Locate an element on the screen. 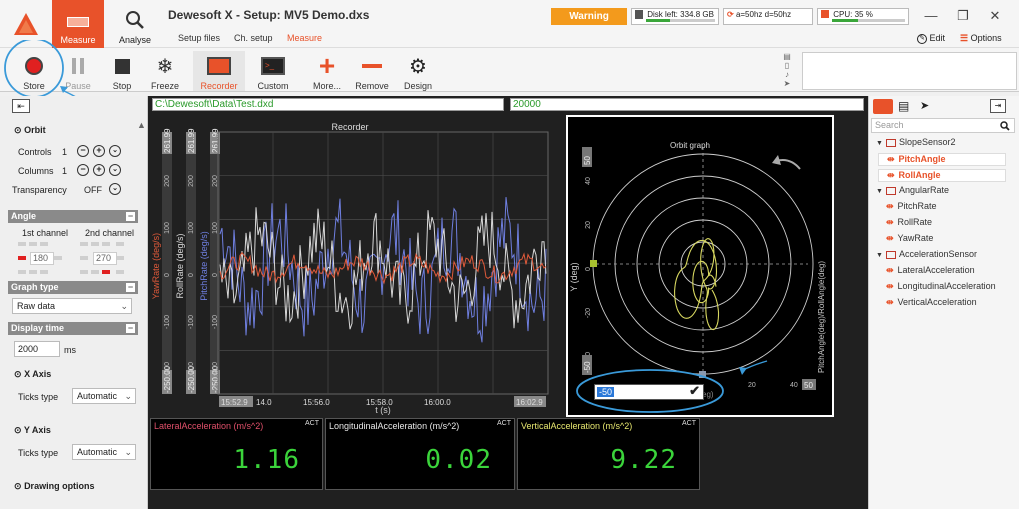 Image resolution: width=1019 pixels, height=509 pixels. y-ticks-type-value: Automatic is located at coordinates (97, 452).